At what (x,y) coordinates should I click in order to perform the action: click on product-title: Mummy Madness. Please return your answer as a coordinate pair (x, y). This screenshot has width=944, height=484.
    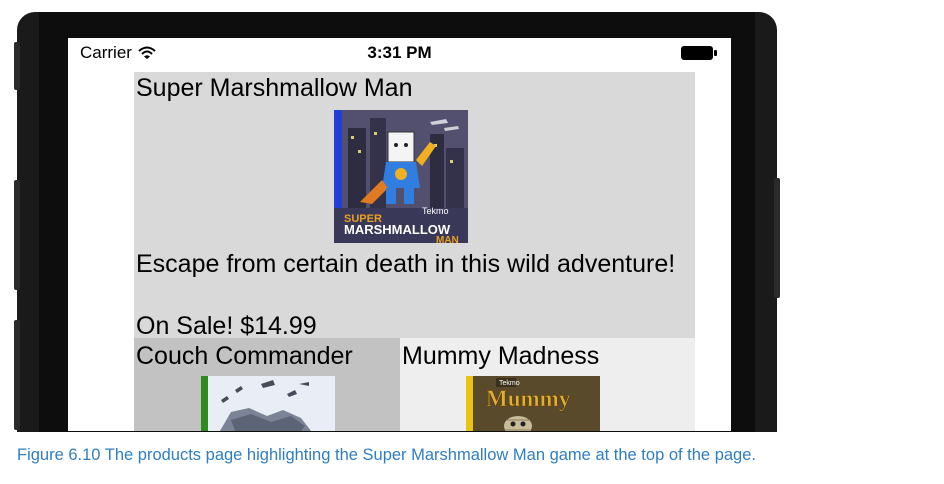
    Looking at the image, I should click on (501, 356).